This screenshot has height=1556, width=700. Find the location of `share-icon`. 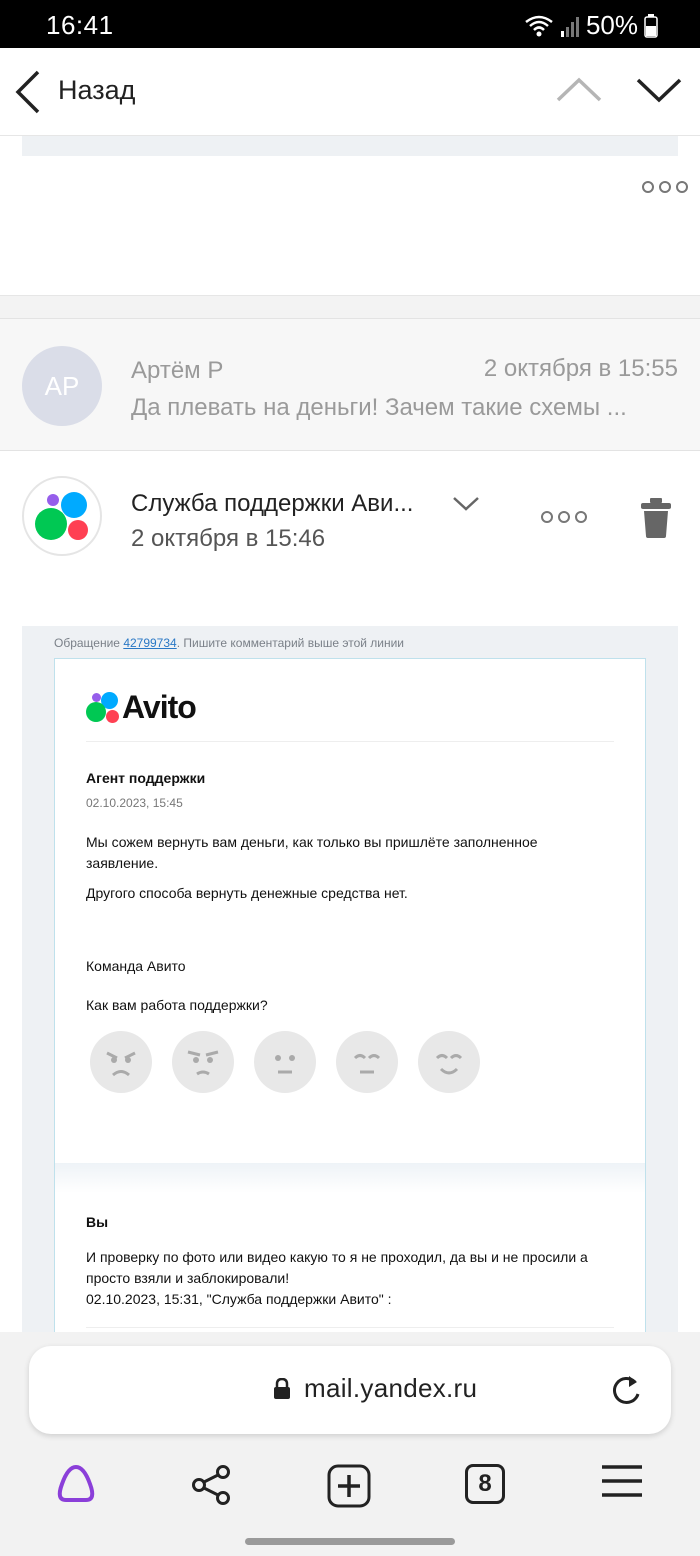

share-icon is located at coordinates (211, 1487).